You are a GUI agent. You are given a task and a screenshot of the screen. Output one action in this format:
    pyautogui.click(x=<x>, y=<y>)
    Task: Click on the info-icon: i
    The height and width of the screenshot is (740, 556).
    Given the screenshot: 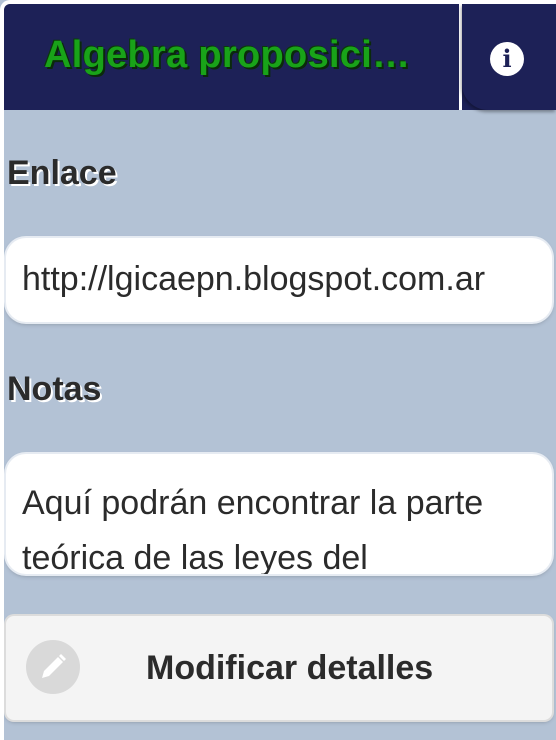 What is the action you would take?
    pyautogui.click(x=507, y=59)
    